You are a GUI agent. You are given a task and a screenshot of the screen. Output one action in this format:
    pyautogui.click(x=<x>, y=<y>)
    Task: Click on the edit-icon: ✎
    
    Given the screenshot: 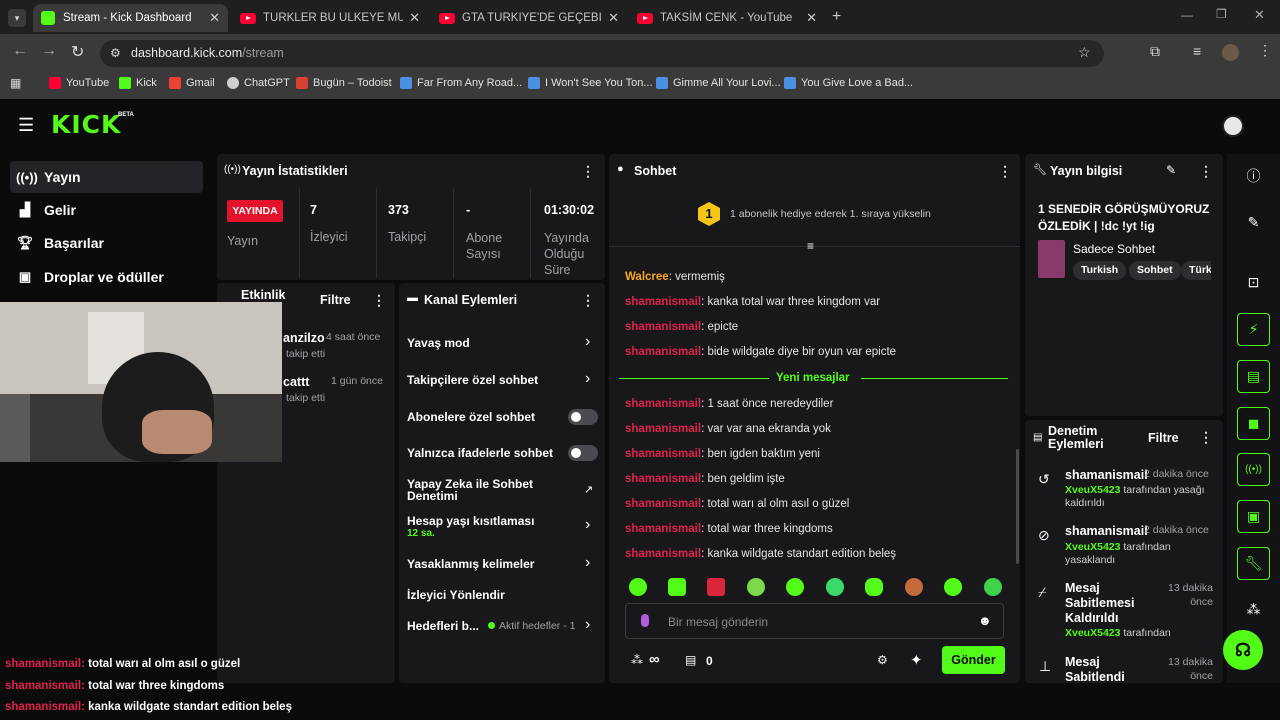 What is the action you would take?
    pyautogui.click(x=1253, y=222)
    